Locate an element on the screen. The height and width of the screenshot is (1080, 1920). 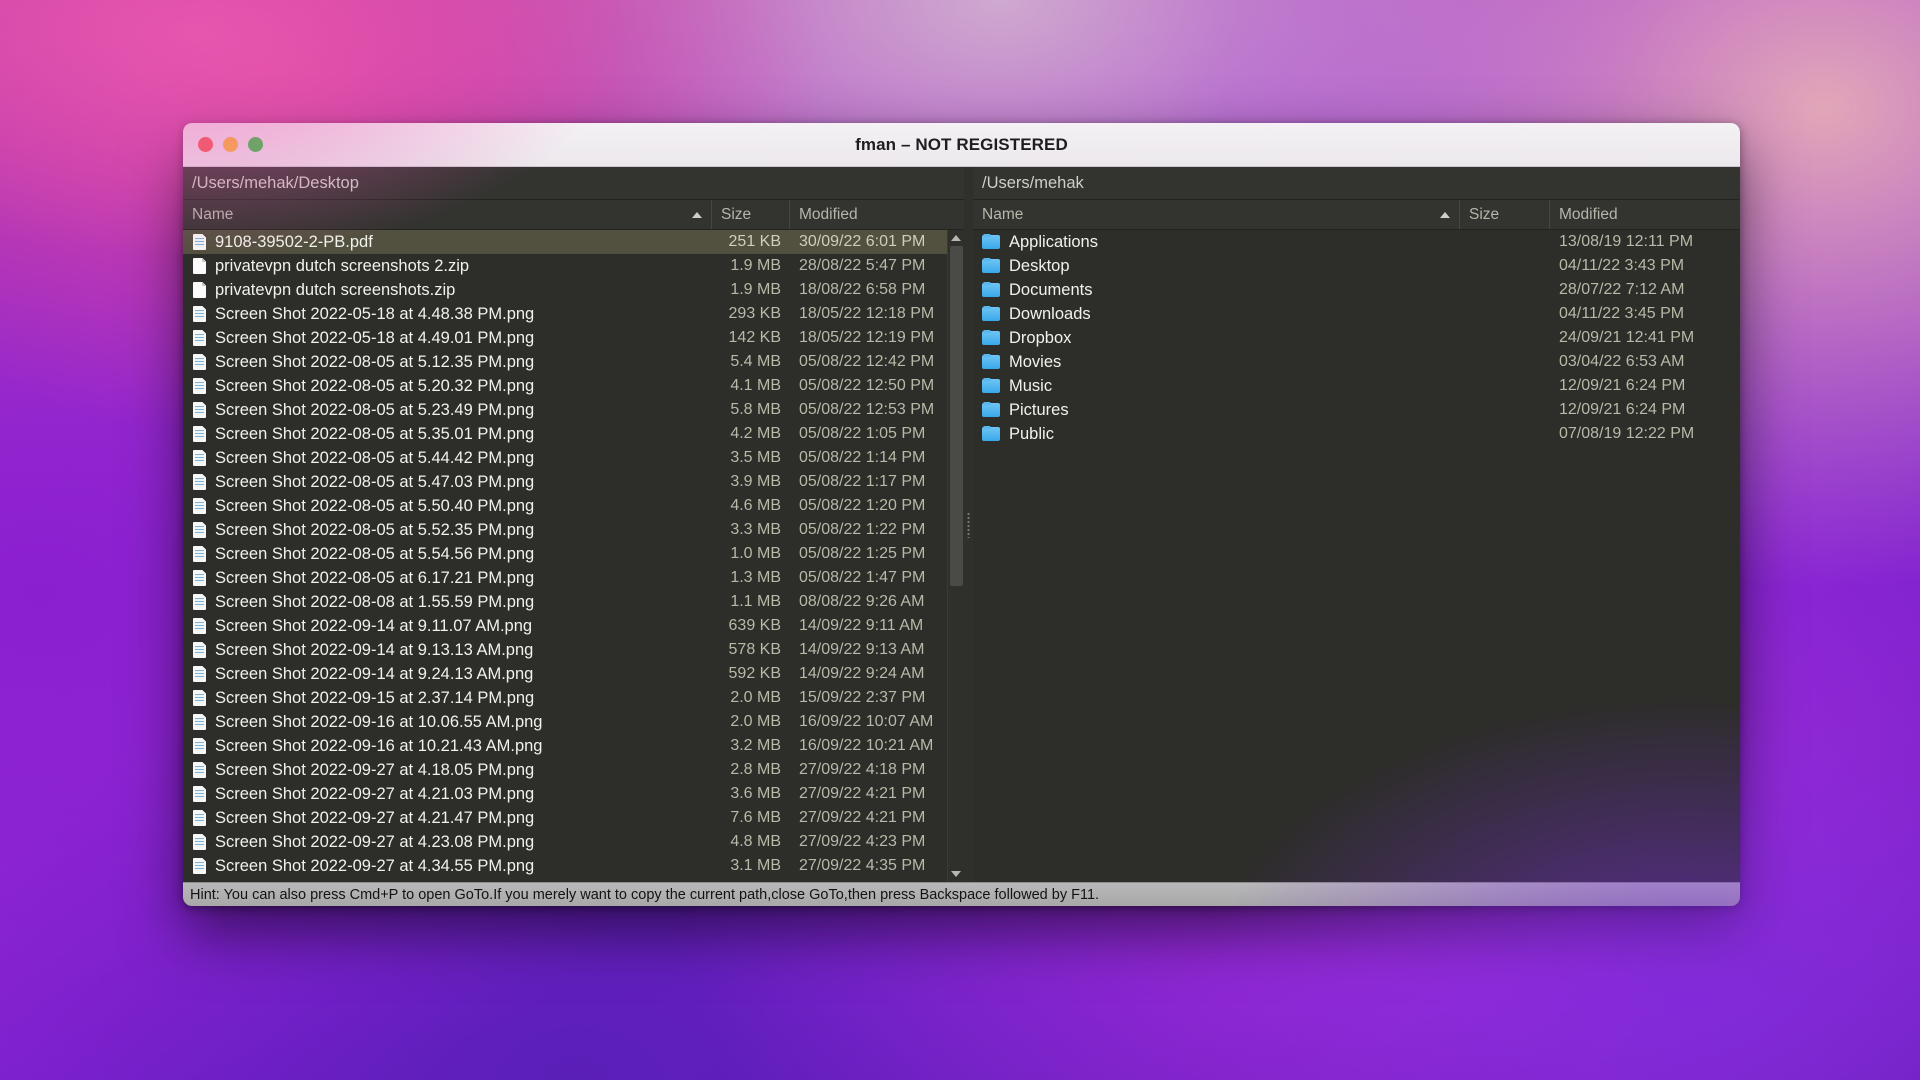
file-modified-cell: 13/08/19 12:11 PM is located at coordinates (1626, 241).